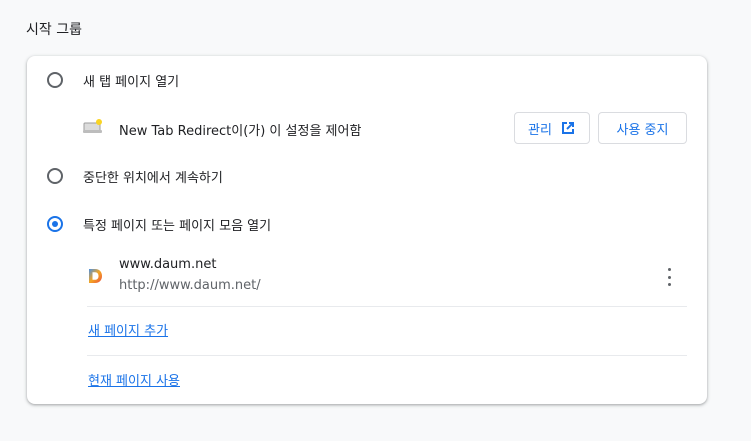 The image size is (751, 441). Describe the element at coordinates (567, 128) in the screenshot. I see `open-in-new-icon` at that location.